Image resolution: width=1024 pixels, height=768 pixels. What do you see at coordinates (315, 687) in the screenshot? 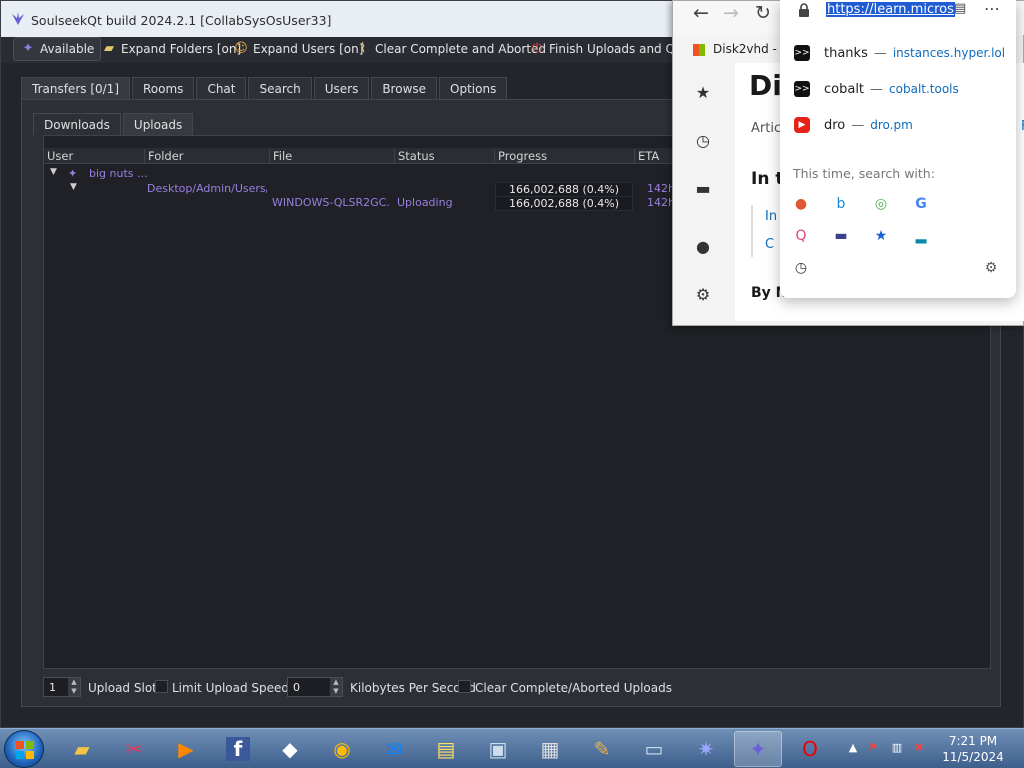
I see `speed-spinner: 0 ▲ ▼` at bounding box center [315, 687].